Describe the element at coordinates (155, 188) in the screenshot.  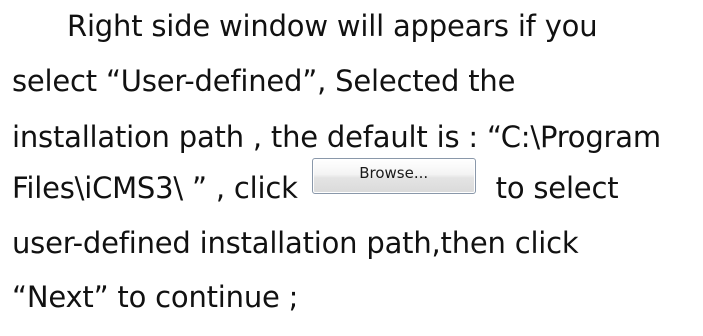
I see `instruction-line-4-start: Files\iCMS3\ ” , click` at that location.